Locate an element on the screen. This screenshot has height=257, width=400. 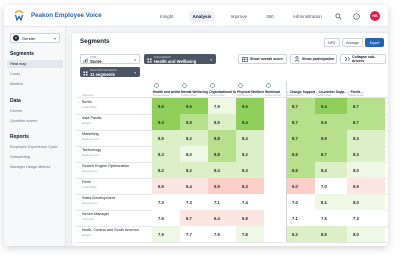
score-cell: 7.7 is located at coordinates (194, 234).